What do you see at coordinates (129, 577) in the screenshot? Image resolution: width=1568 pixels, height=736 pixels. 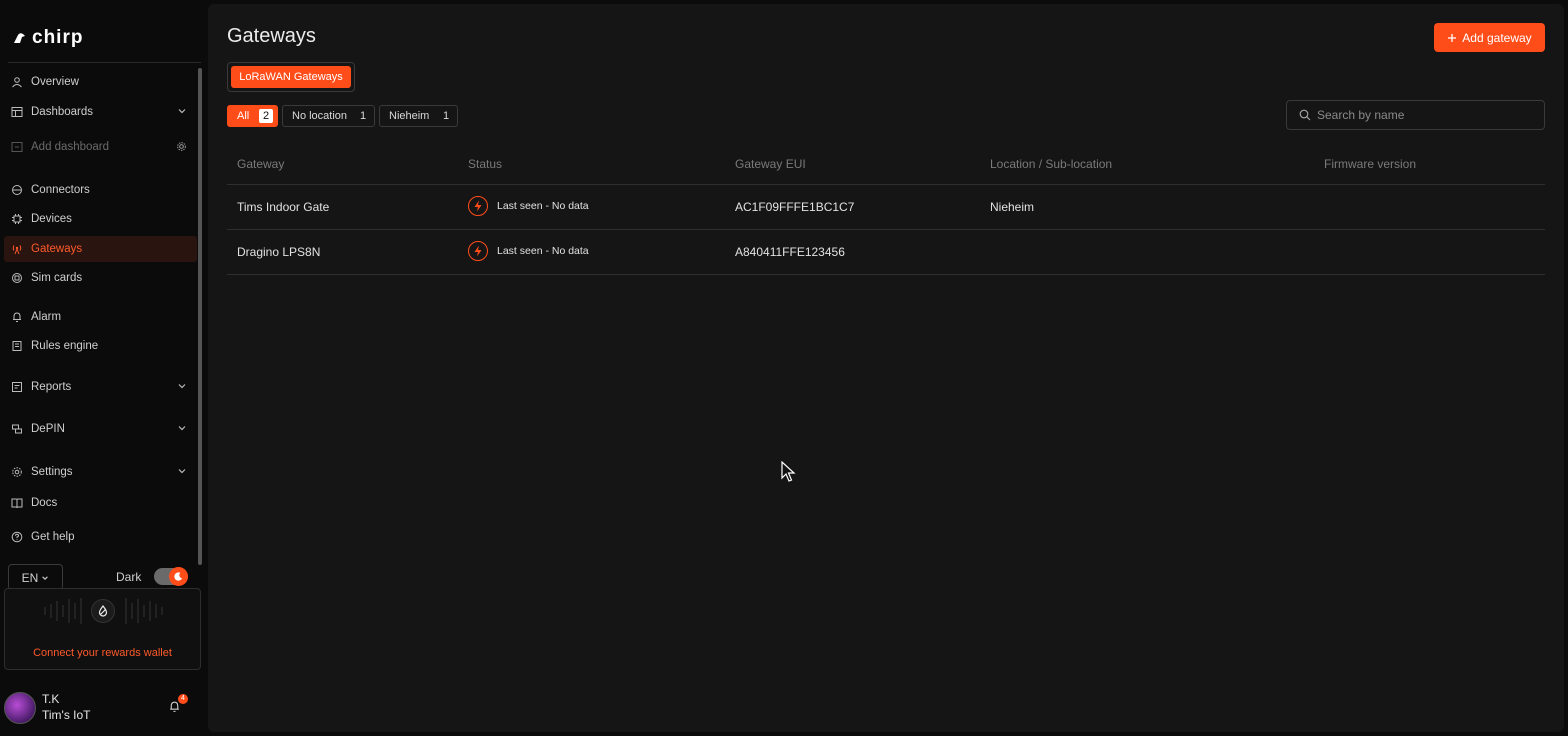 I see `theme-label: Dark` at bounding box center [129, 577].